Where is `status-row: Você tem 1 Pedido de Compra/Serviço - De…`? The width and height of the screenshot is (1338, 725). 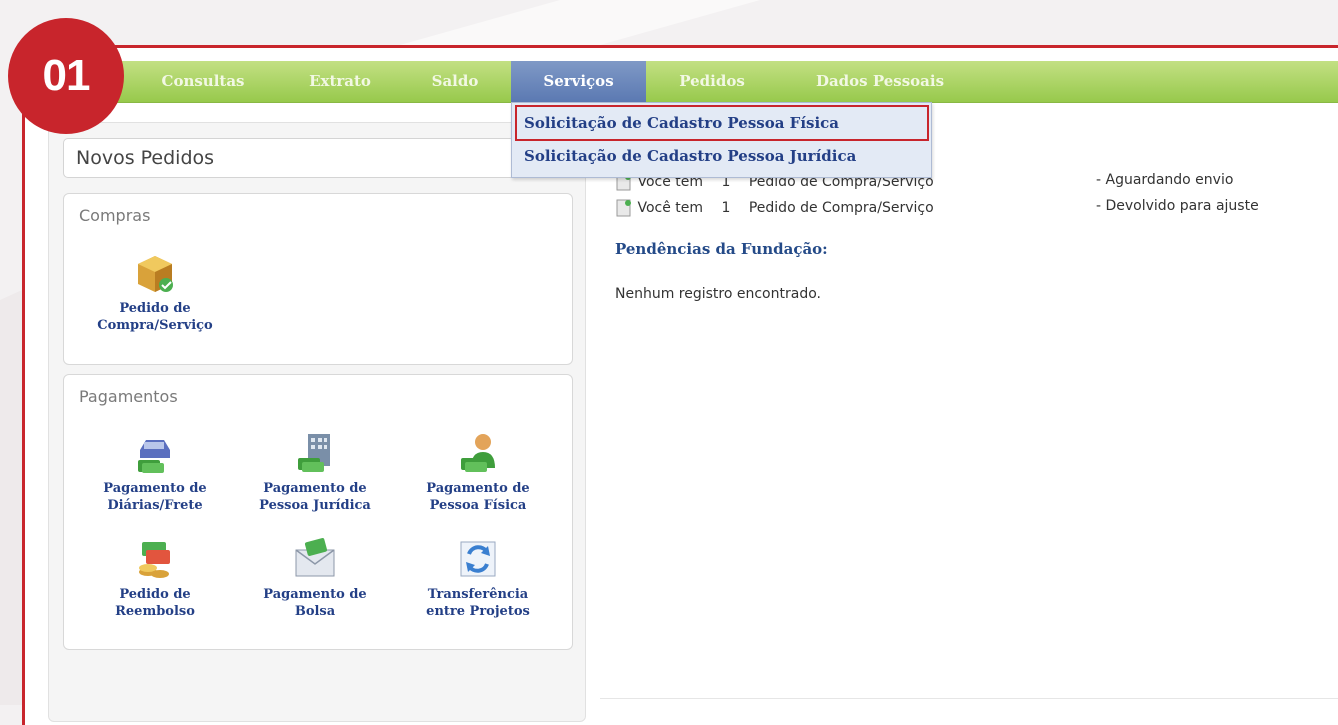
status-row: Você tem 1 Pedido de Compra/Serviço - De… is located at coordinates (937, 208).